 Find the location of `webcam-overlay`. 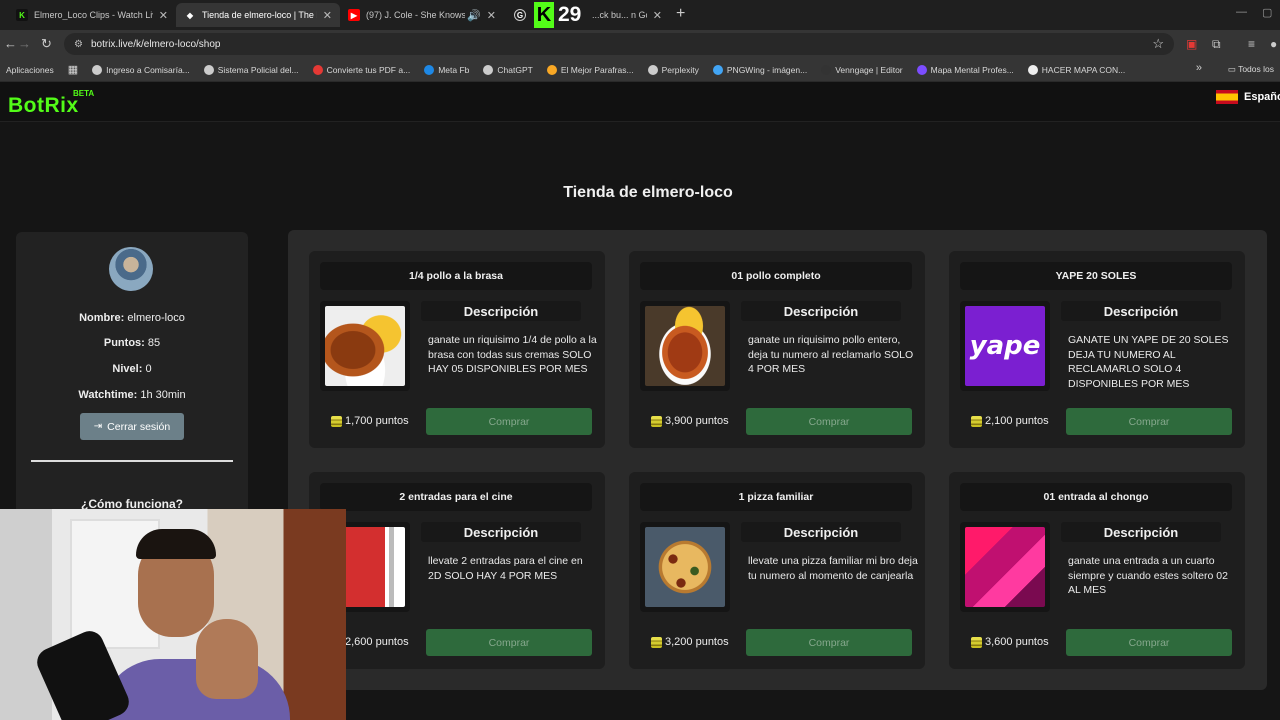

webcam-overlay is located at coordinates (173, 614).